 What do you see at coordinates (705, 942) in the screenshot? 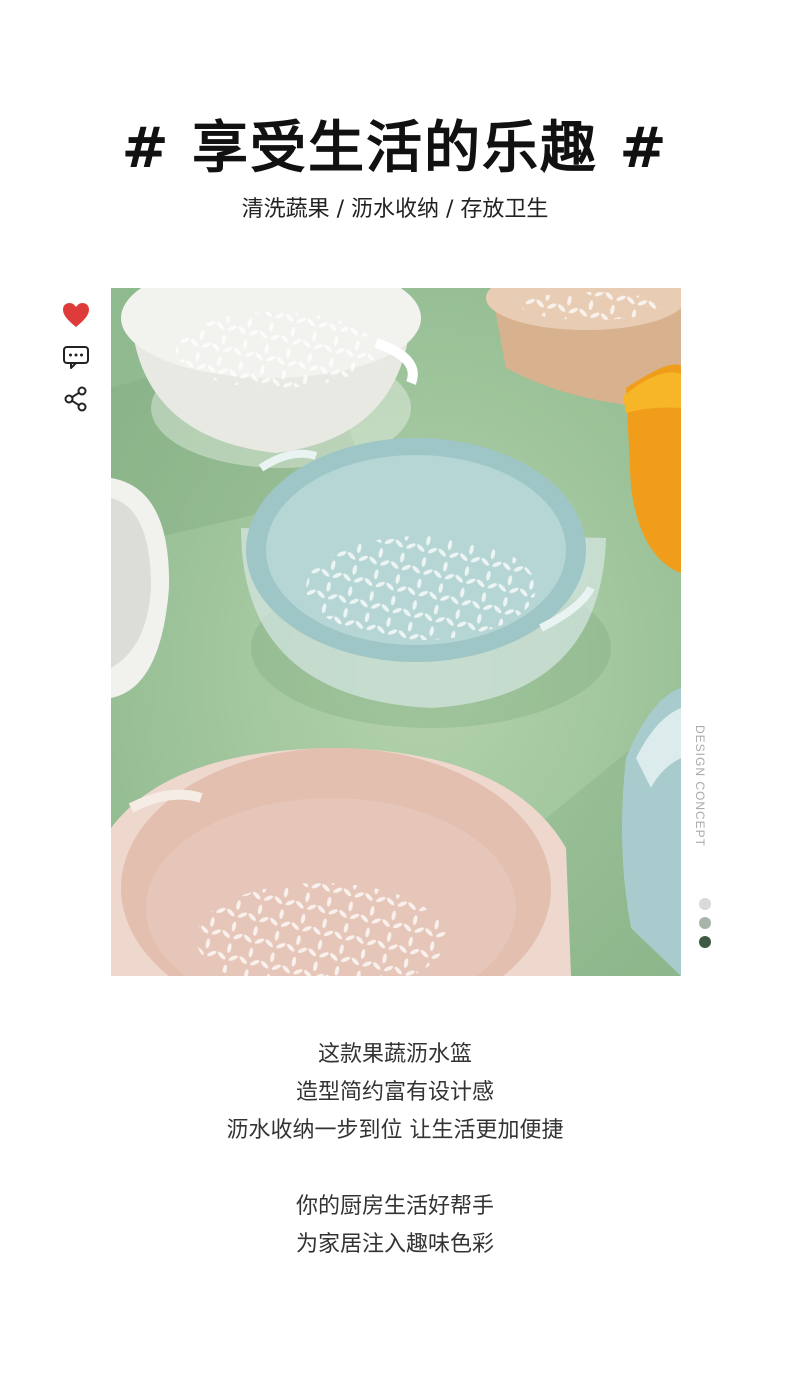
I see `pager-dot-active` at bounding box center [705, 942].